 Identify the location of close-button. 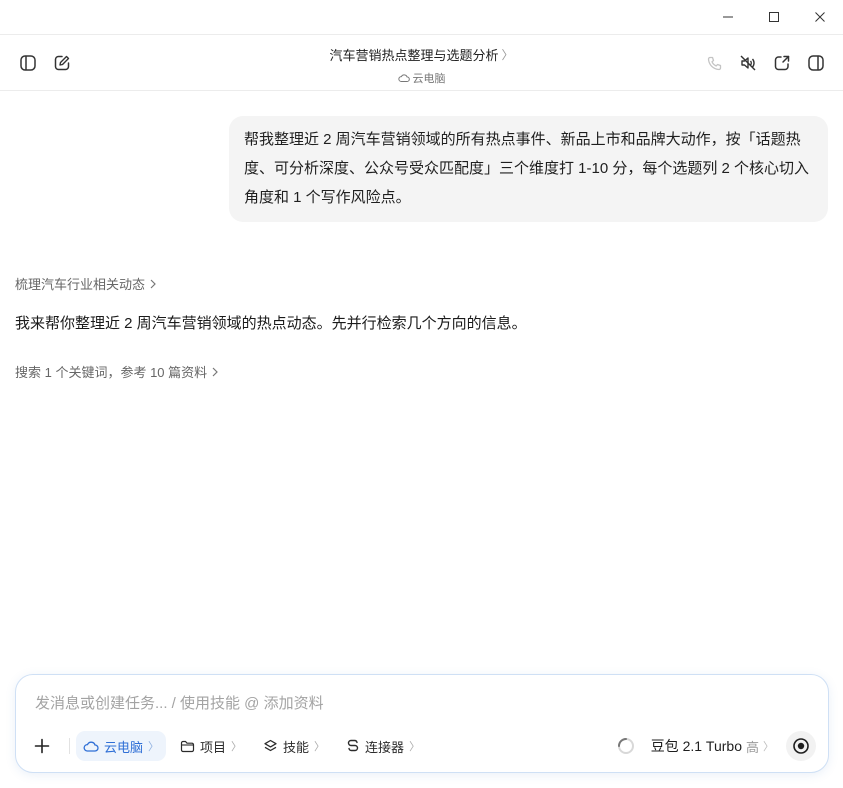
(820, 17).